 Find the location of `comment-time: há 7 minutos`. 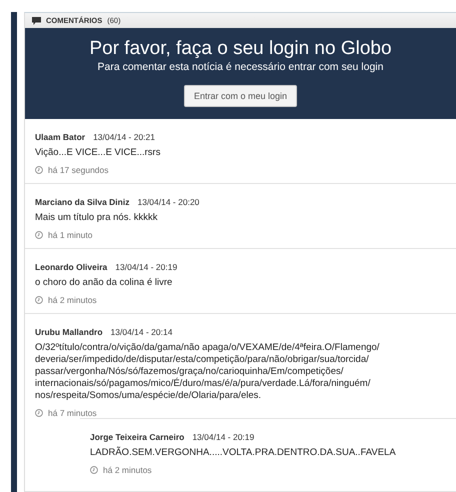

comment-time: há 7 minutos is located at coordinates (72, 413).